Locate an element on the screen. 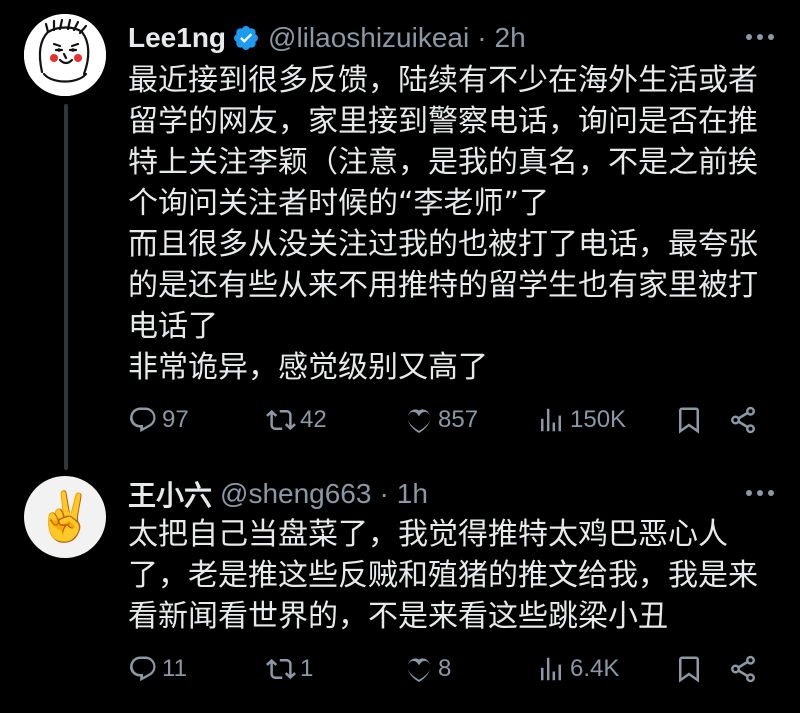 This screenshot has height=713, width=800. display-name: Lee1ng is located at coordinates (177, 38).